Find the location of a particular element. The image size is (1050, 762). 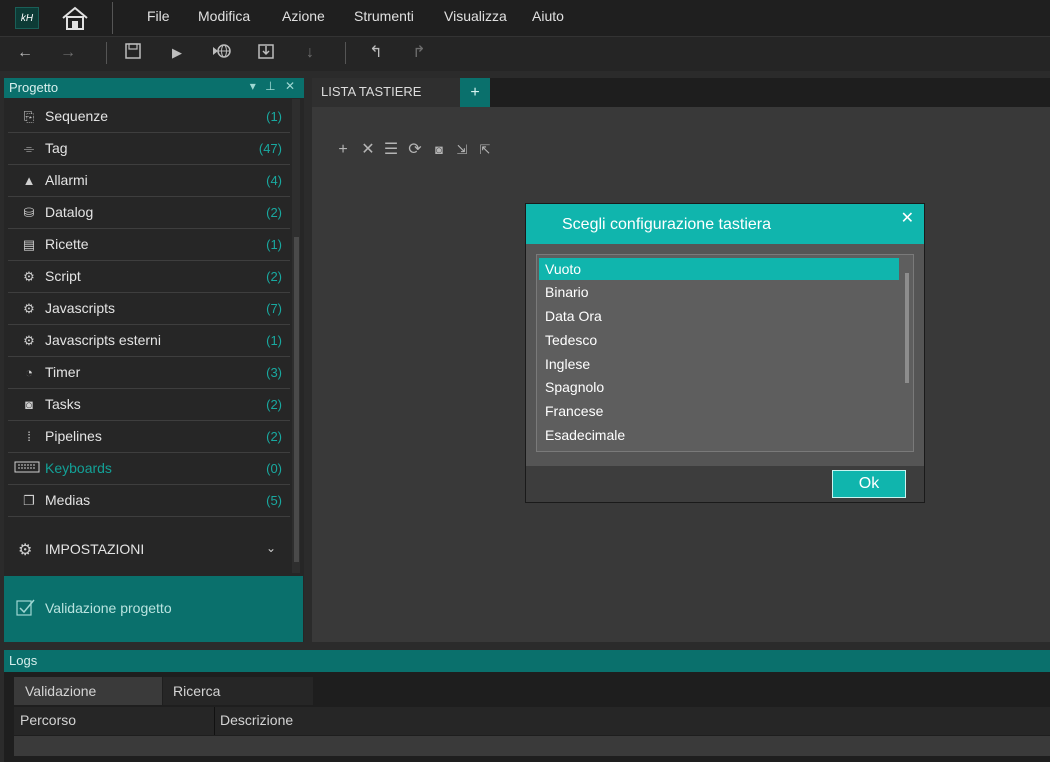

camera-icon: ◙ is located at coordinates (439, 150).